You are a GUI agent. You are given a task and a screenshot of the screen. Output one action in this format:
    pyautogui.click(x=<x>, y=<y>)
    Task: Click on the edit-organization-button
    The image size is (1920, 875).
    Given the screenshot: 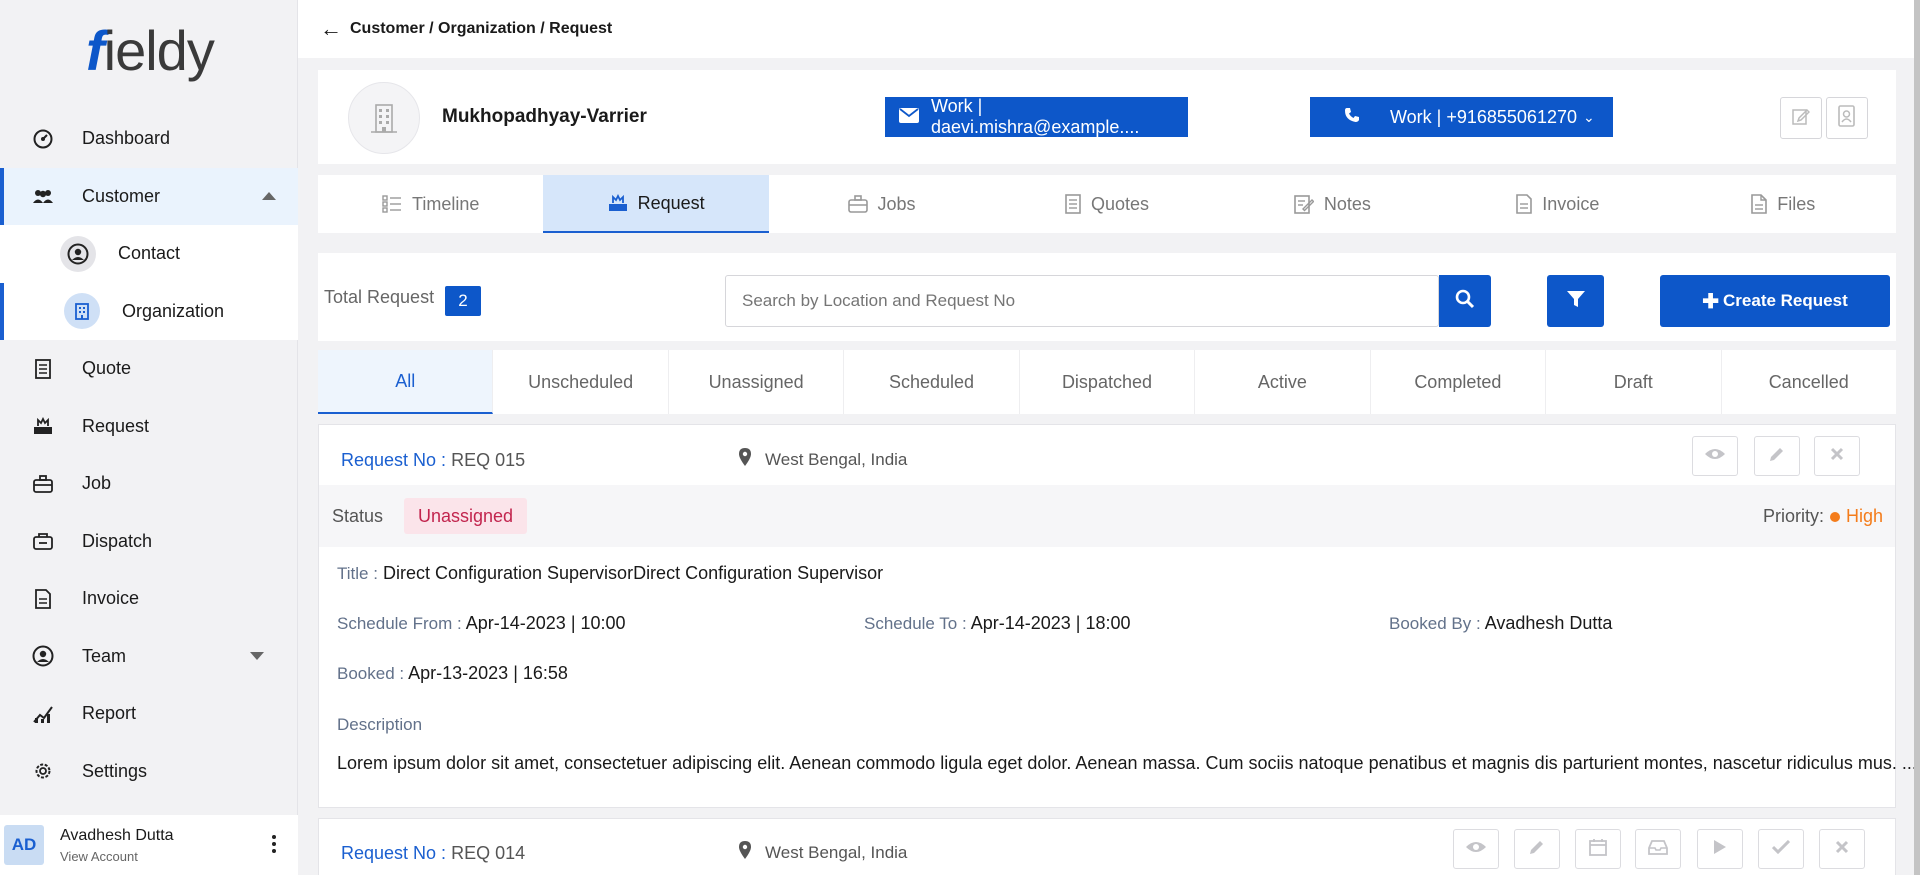 What is the action you would take?
    pyautogui.click(x=1801, y=118)
    